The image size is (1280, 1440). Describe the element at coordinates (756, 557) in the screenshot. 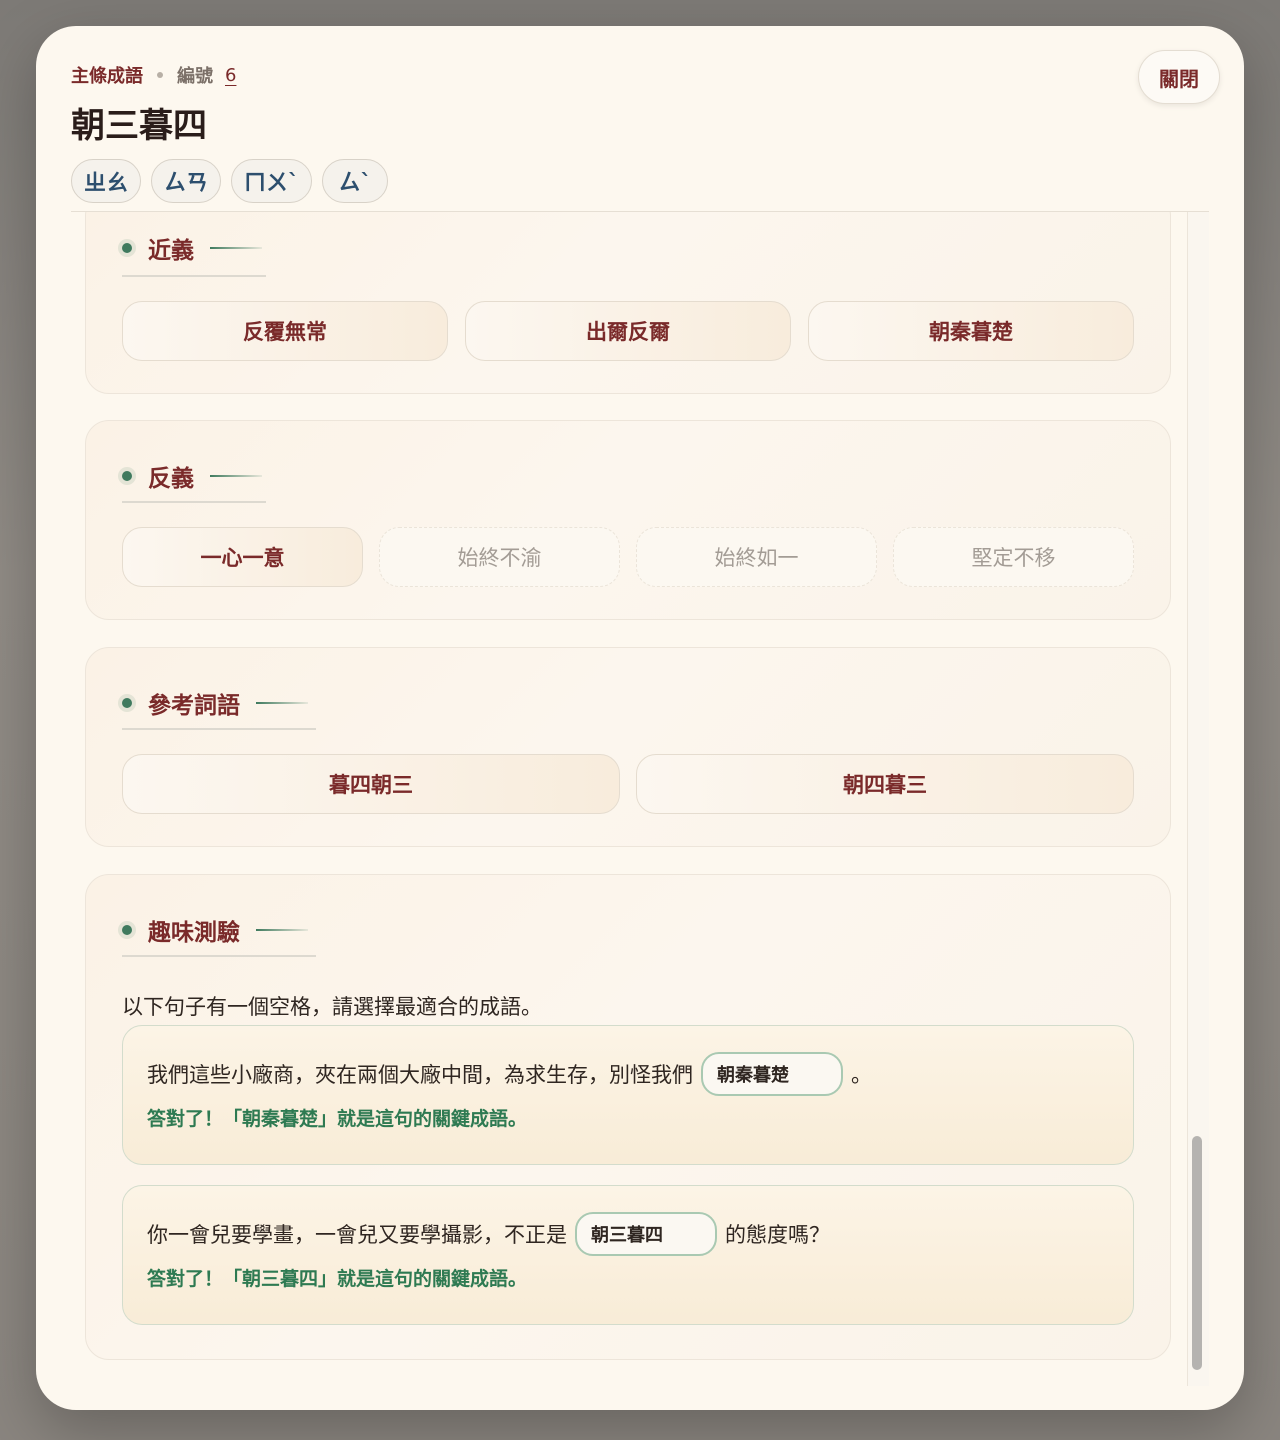

I see `antonym-item: 始終如一` at that location.